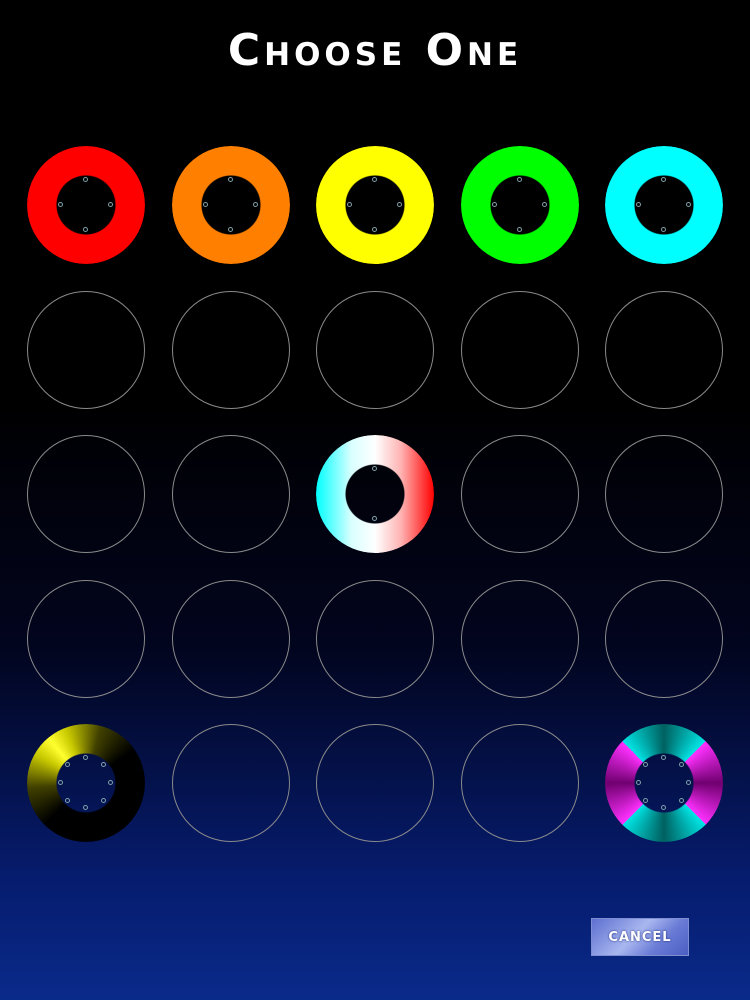  I want to click on option-cyan-magenta-ring, so click(664, 783).